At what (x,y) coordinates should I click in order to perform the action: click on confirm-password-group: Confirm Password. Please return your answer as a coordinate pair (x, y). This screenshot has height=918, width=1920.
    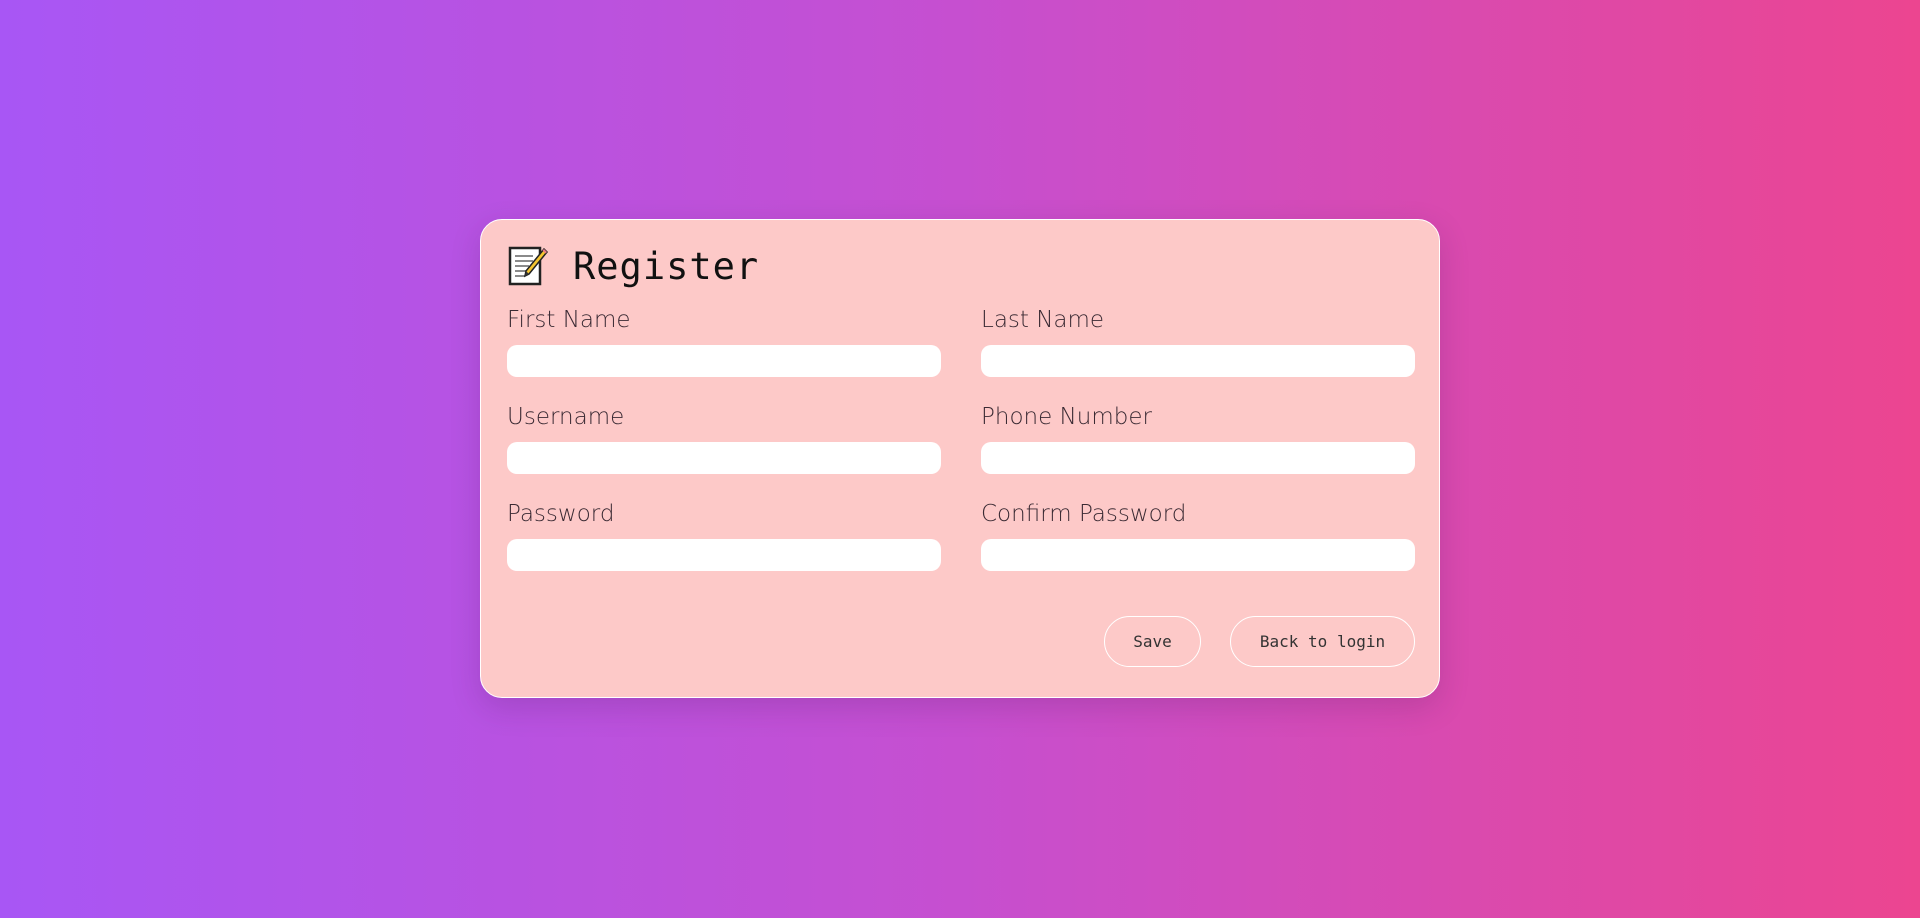
    Looking at the image, I should click on (1198, 535).